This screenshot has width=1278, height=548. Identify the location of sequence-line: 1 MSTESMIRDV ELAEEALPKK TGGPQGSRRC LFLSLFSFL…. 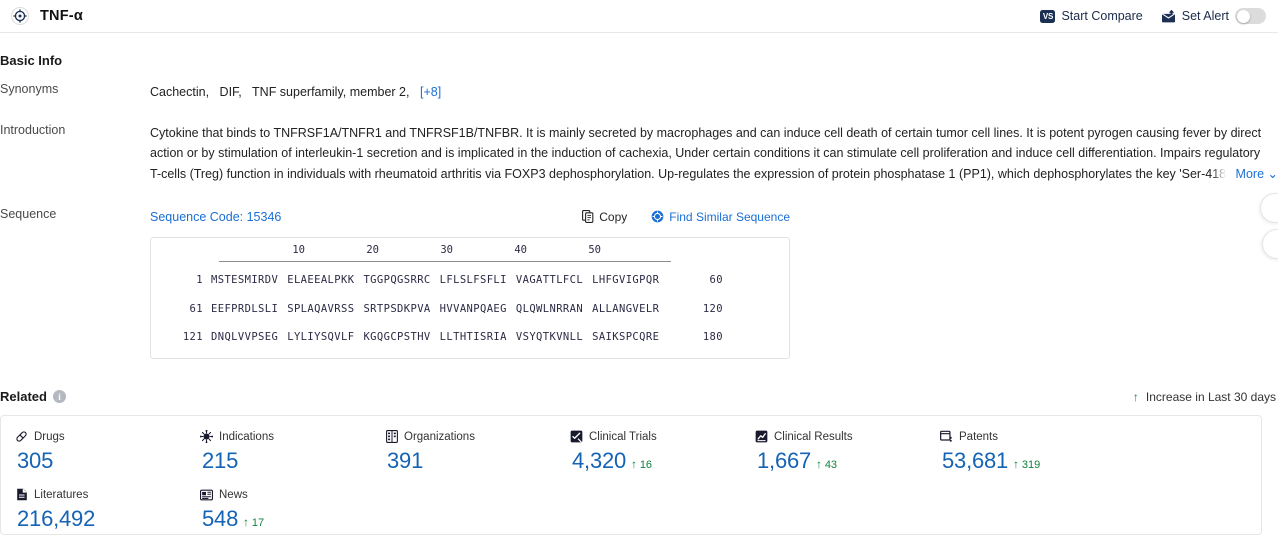
(470, 280).